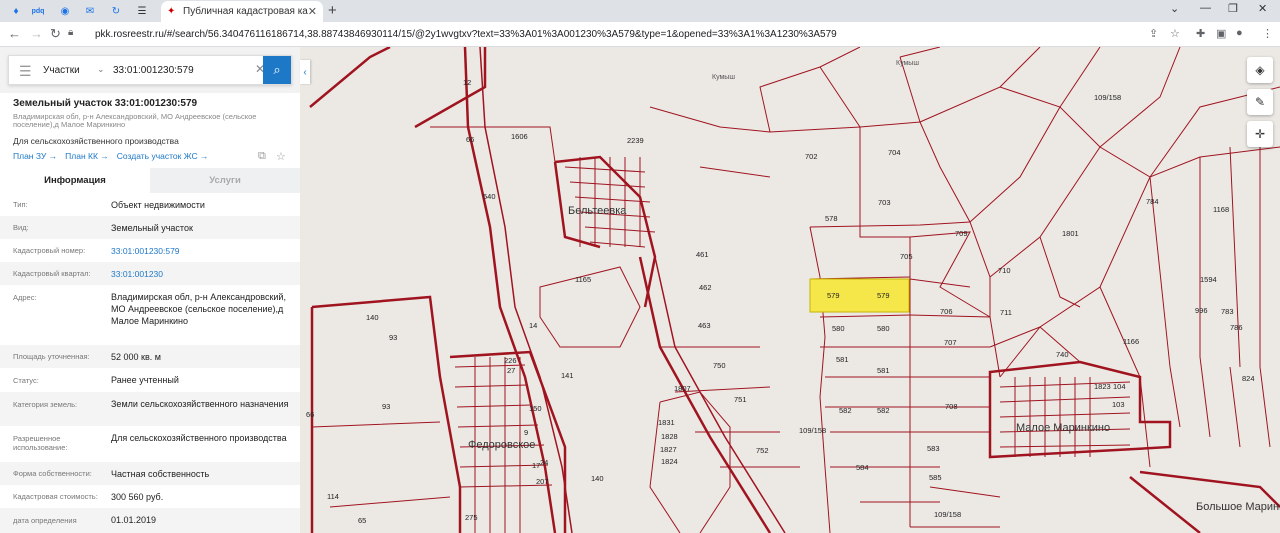  I want to click on tab-info: Информация, so click(75, 180).